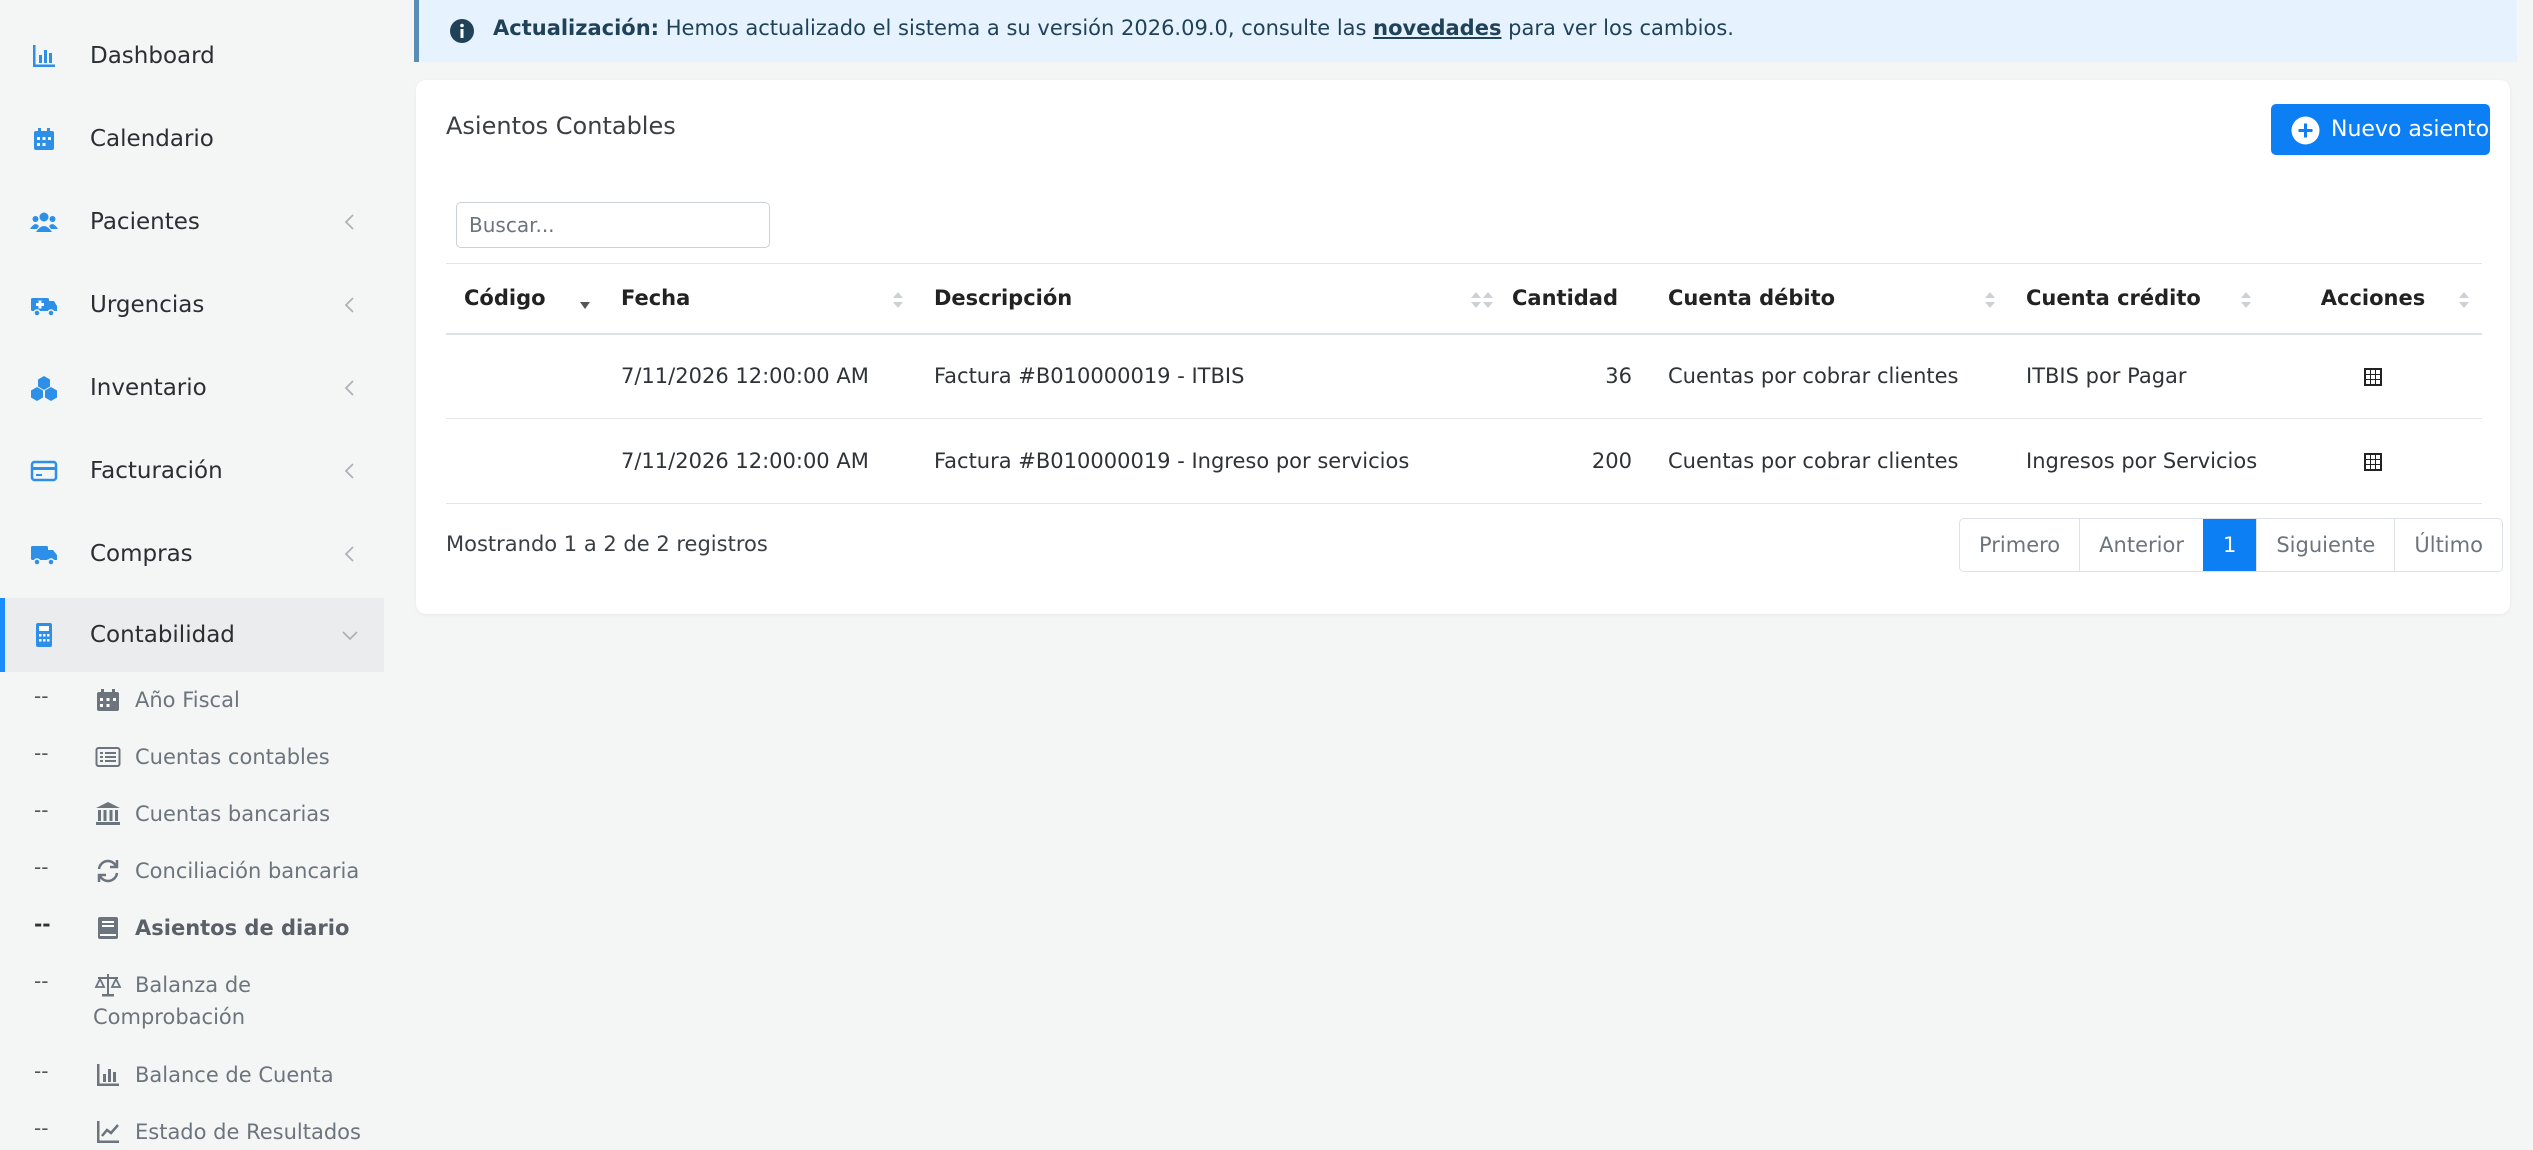 This screenshot has width=2533, height=1150. What do you see at coordinates (44, 635) in the screenshot?
I see `calculator-icon` at bounding box center [44, 635].